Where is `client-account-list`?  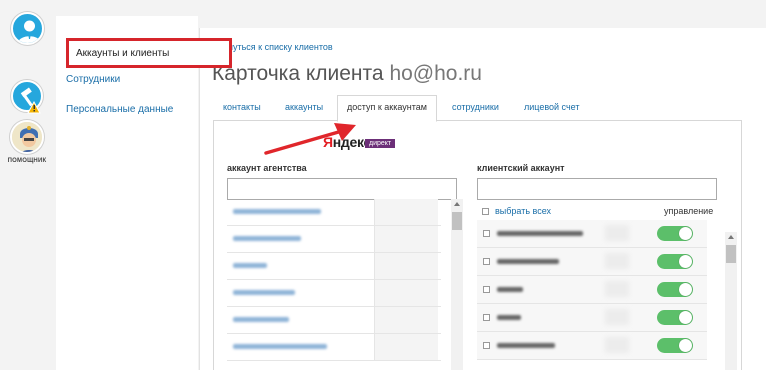
client-account-list is located at coordinates (592, 295).